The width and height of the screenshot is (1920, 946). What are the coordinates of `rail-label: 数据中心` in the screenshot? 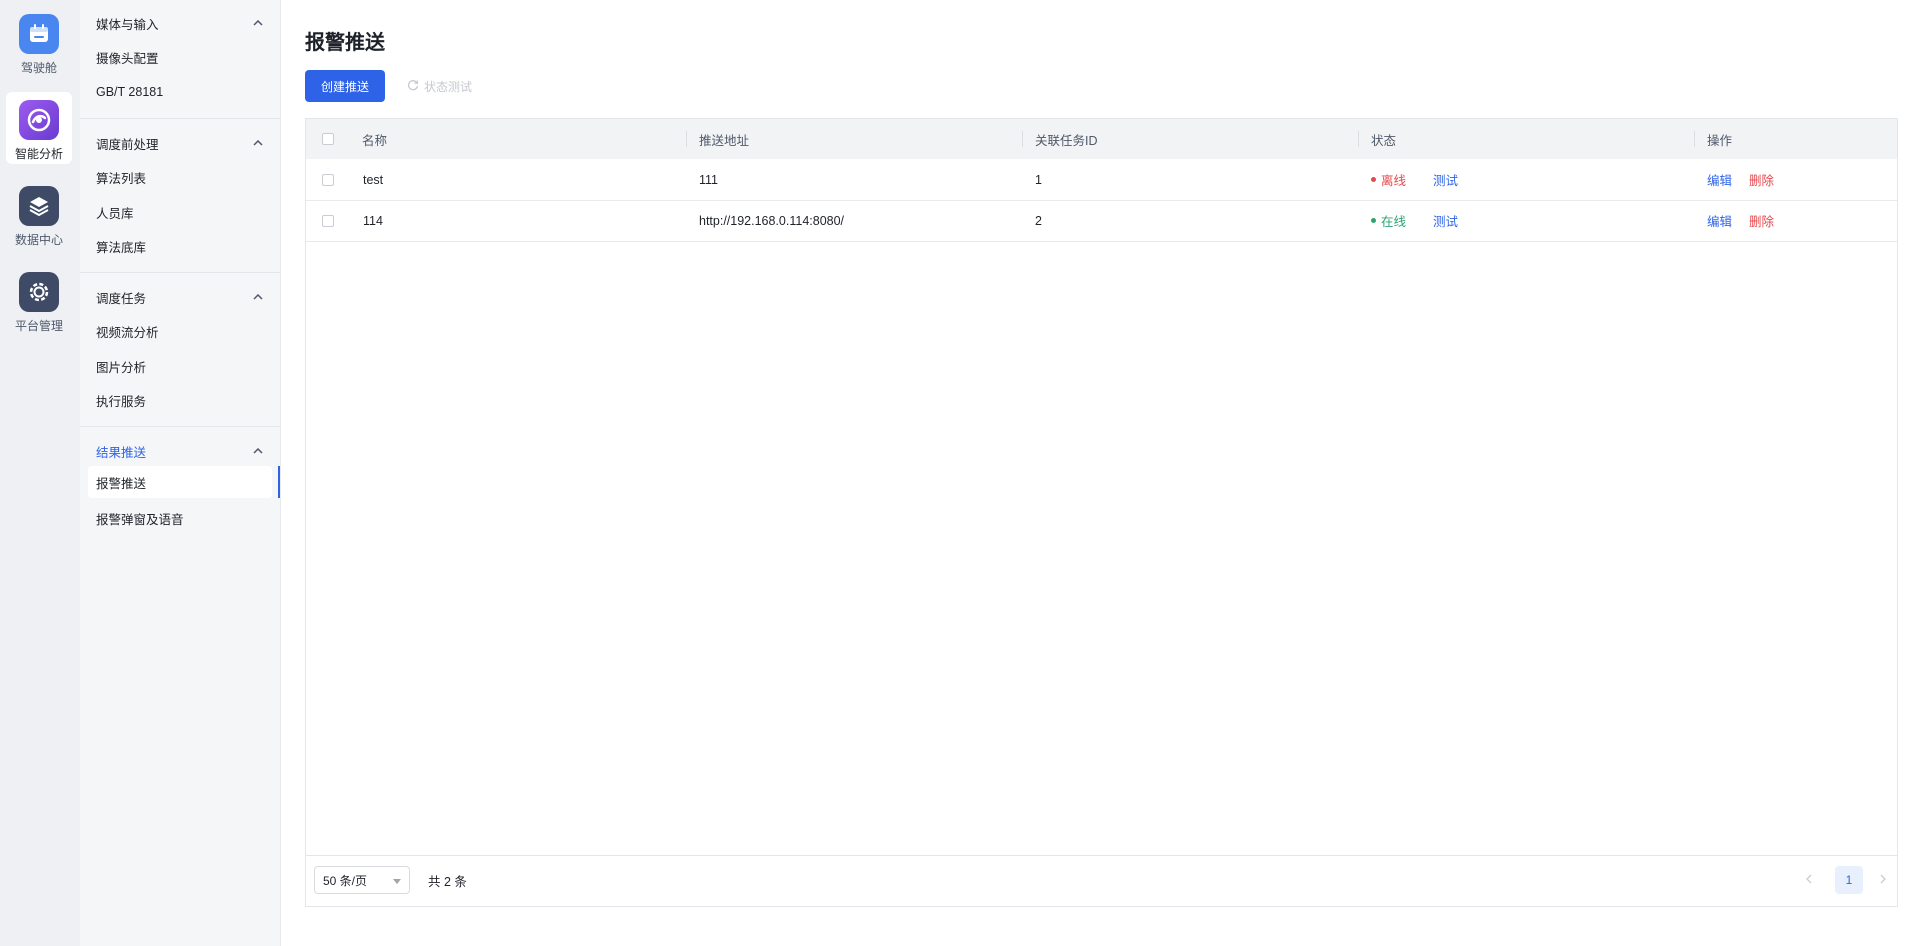 It's located at (38, 240).